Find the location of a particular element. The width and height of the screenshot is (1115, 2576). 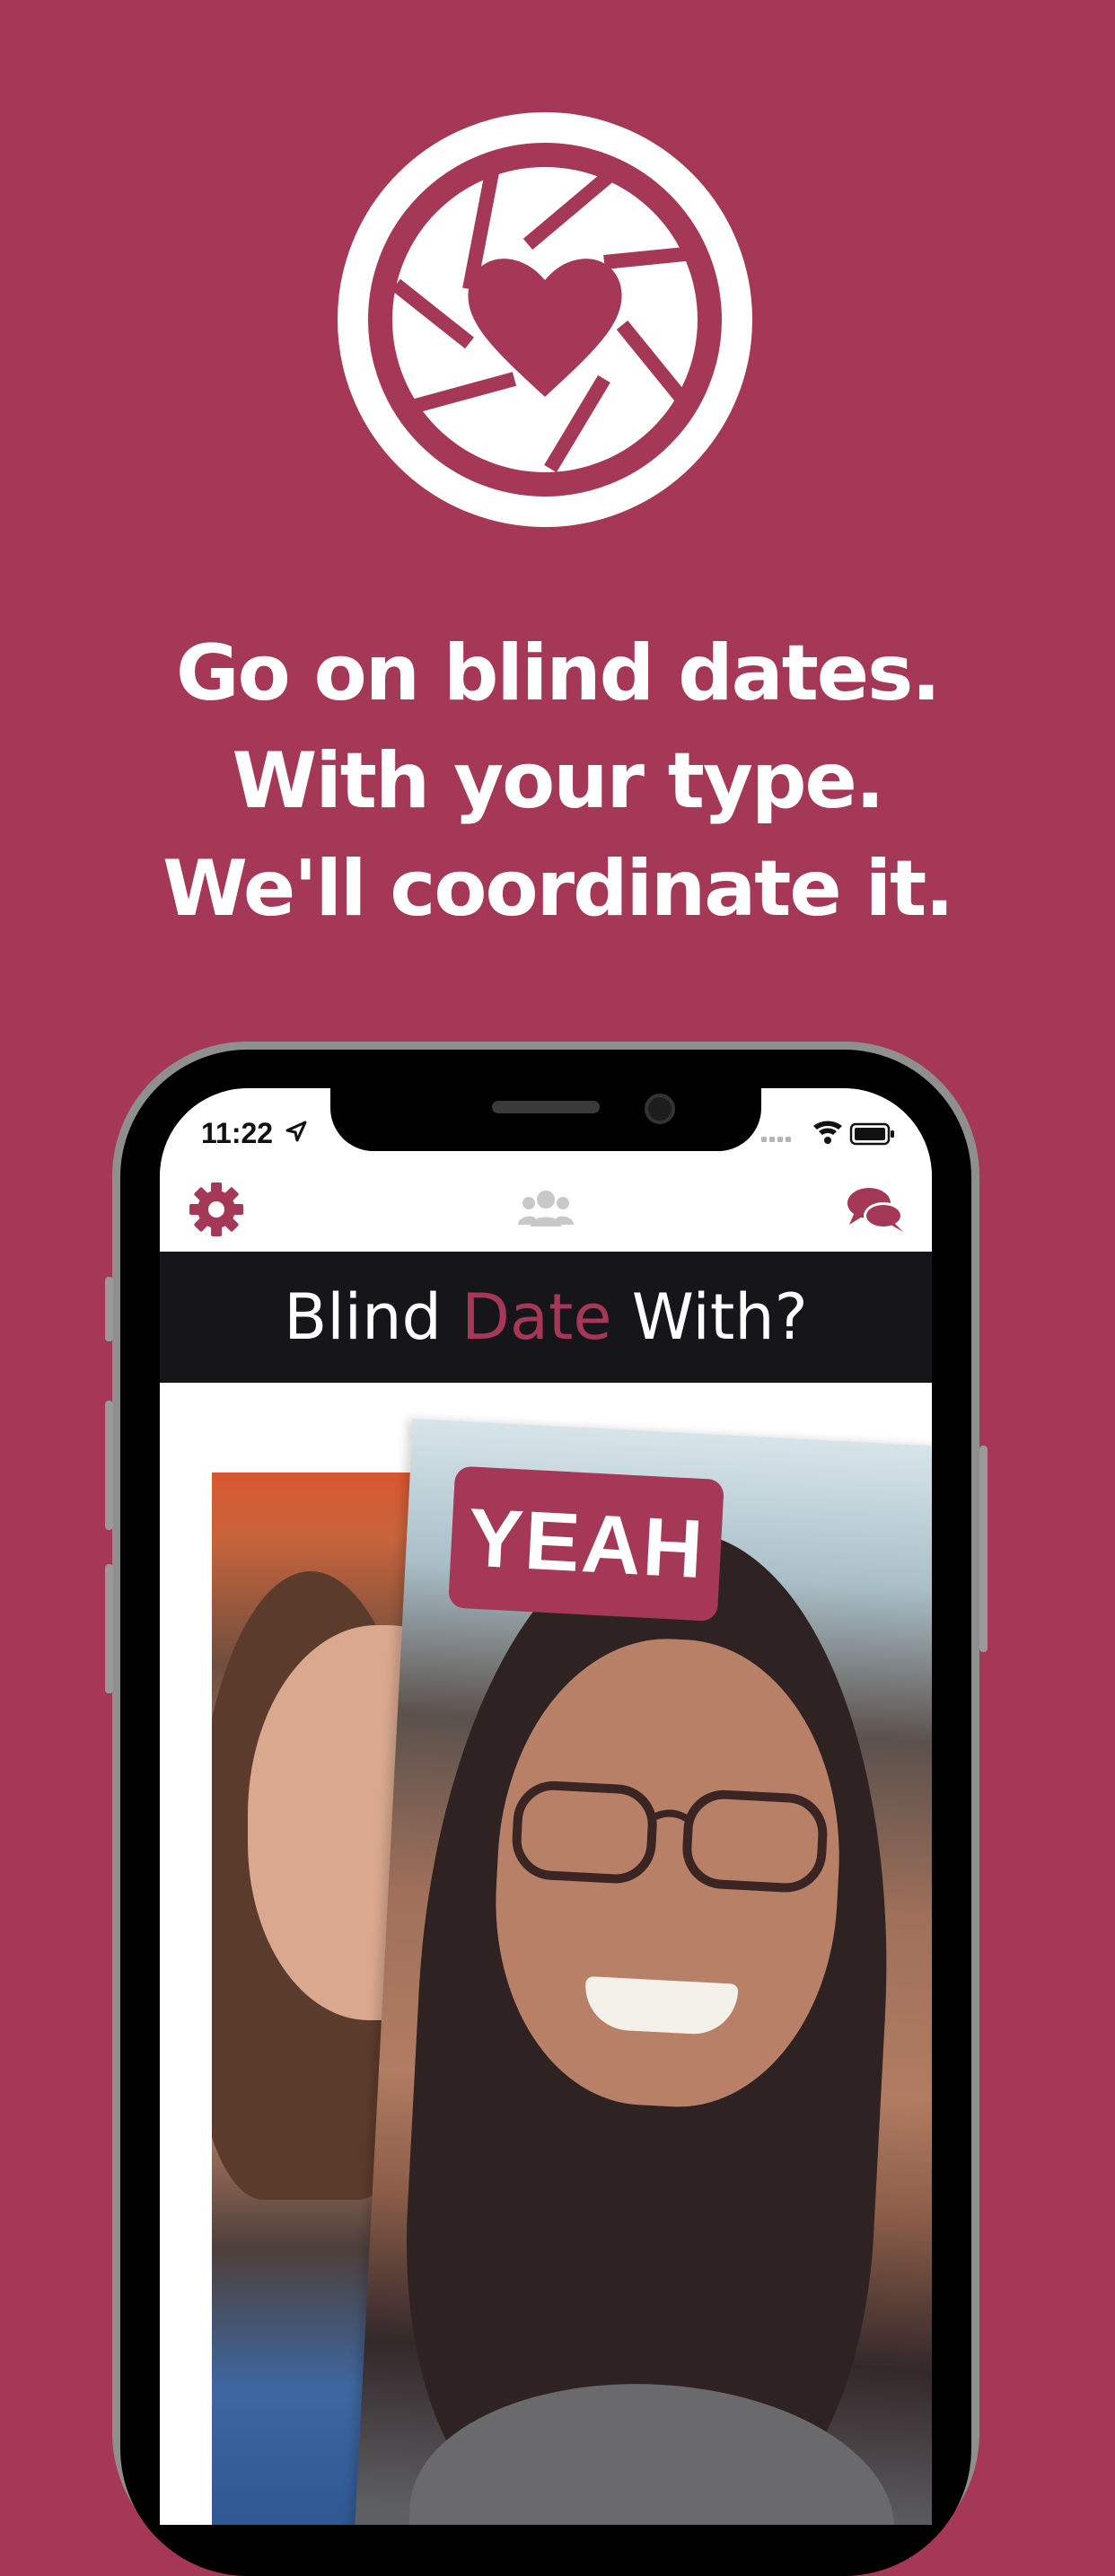

group-icon is located at coordinates (545, 1209).